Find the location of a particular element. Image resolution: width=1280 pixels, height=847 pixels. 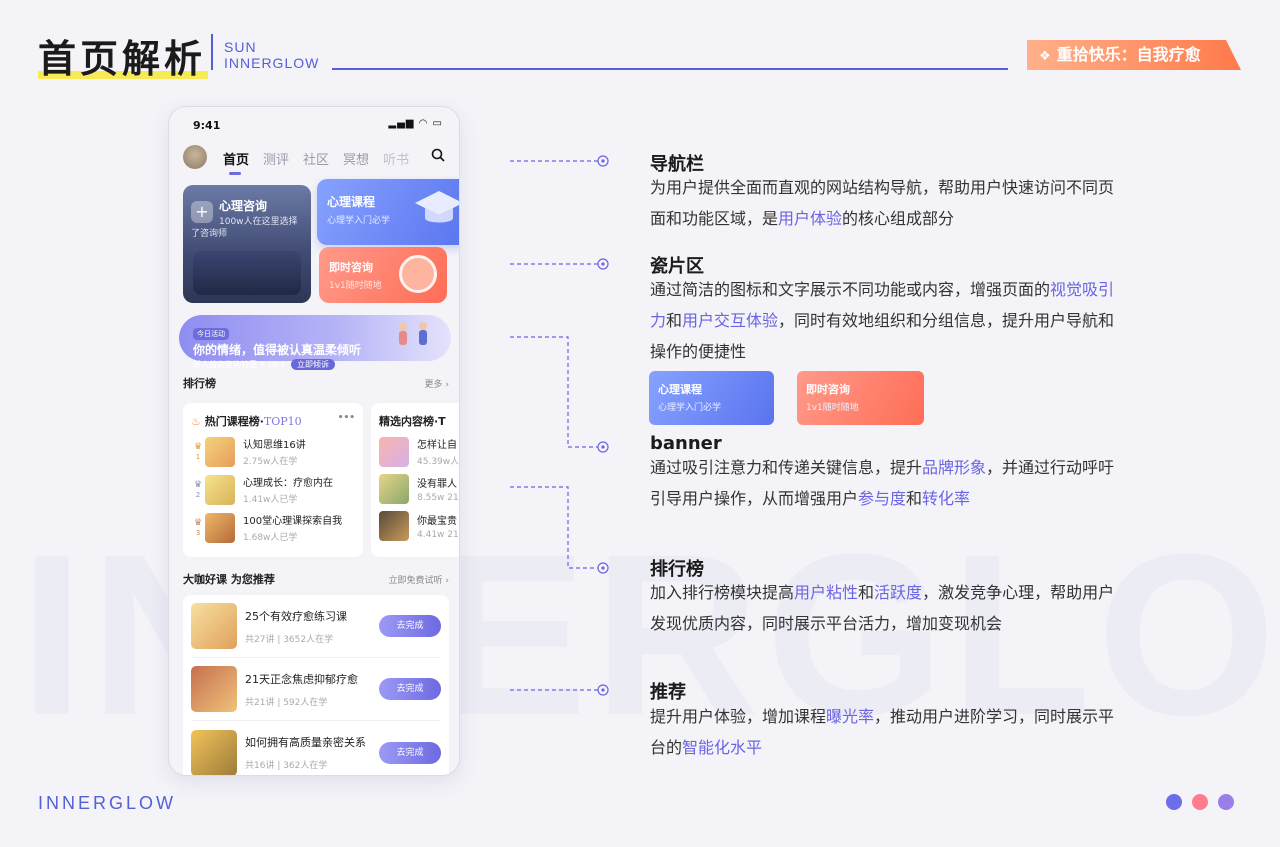

night-scene-illustration is located at coordinates (247, 273).